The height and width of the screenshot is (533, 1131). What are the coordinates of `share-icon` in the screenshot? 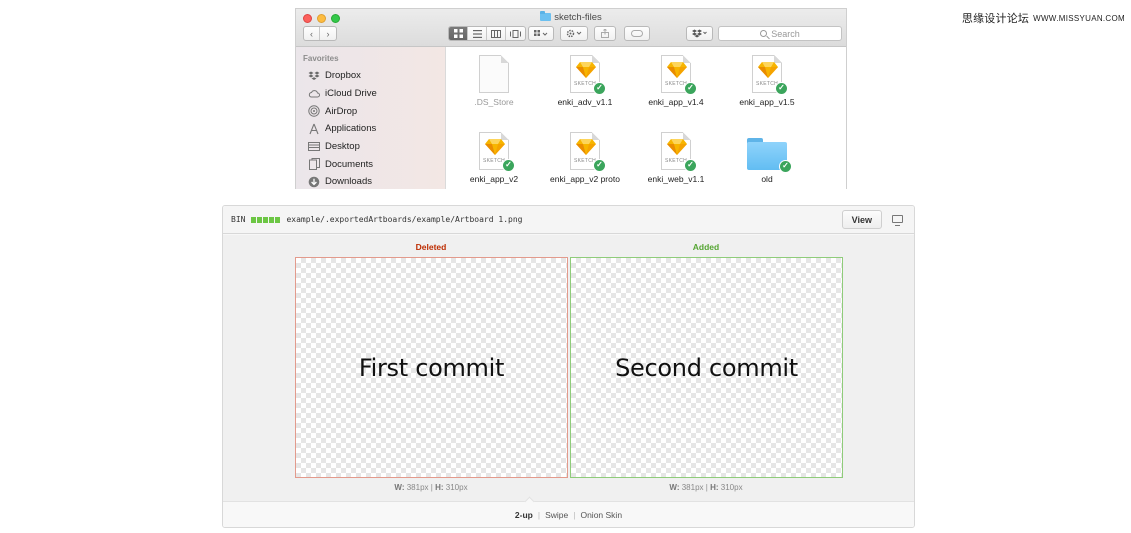 It's located at (605, 33).